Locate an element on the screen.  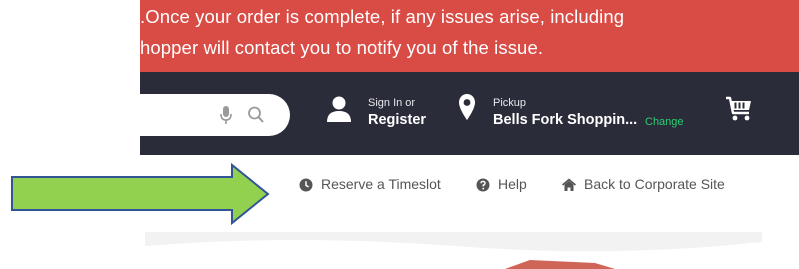
content-banner-area is located at coordinates (453, 250).